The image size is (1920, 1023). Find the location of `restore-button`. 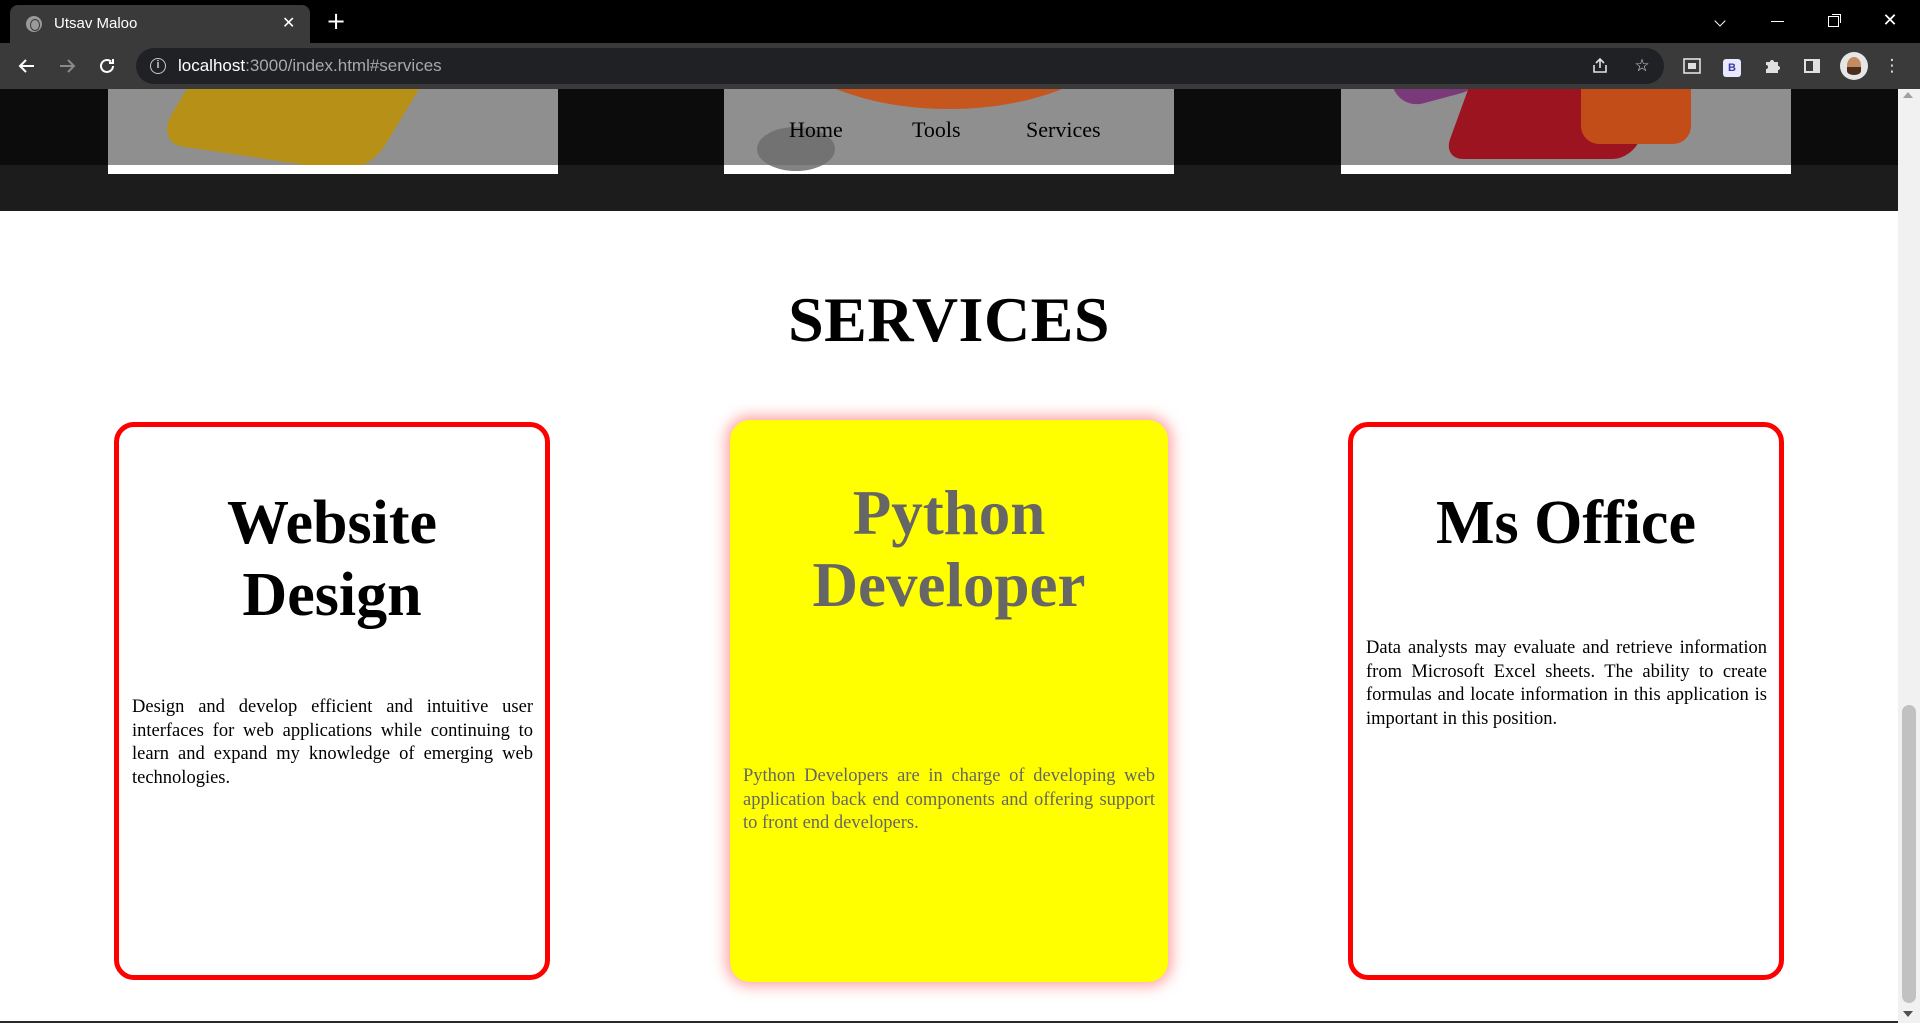

restore-button is located at coordinates (1833, 21).